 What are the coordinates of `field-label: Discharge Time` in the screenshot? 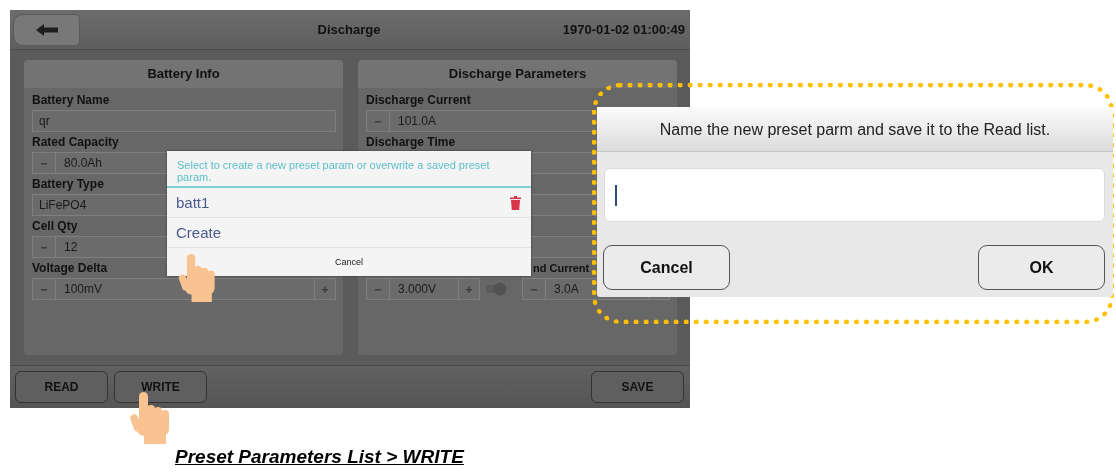 It's located at (411, 142).